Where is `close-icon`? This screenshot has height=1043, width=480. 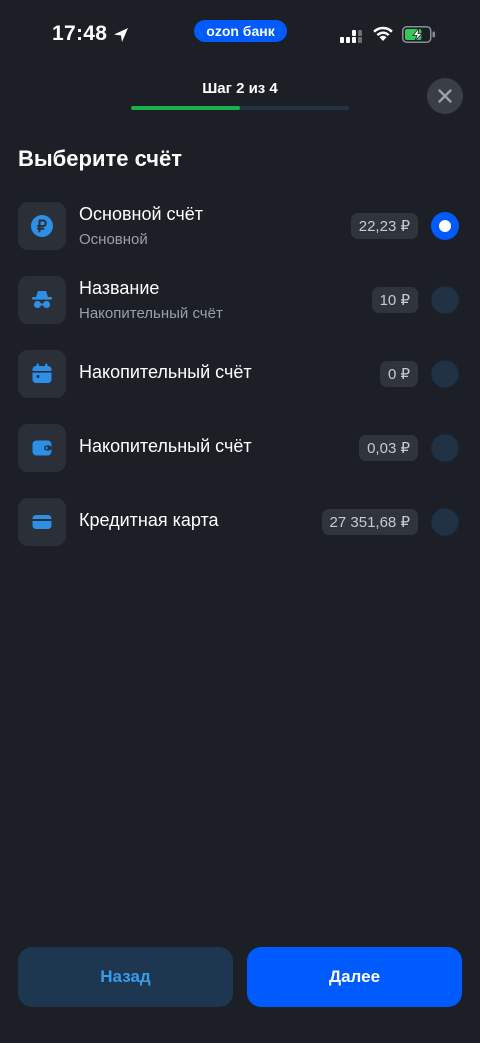
close-icon is located at coordinates (445, 96).